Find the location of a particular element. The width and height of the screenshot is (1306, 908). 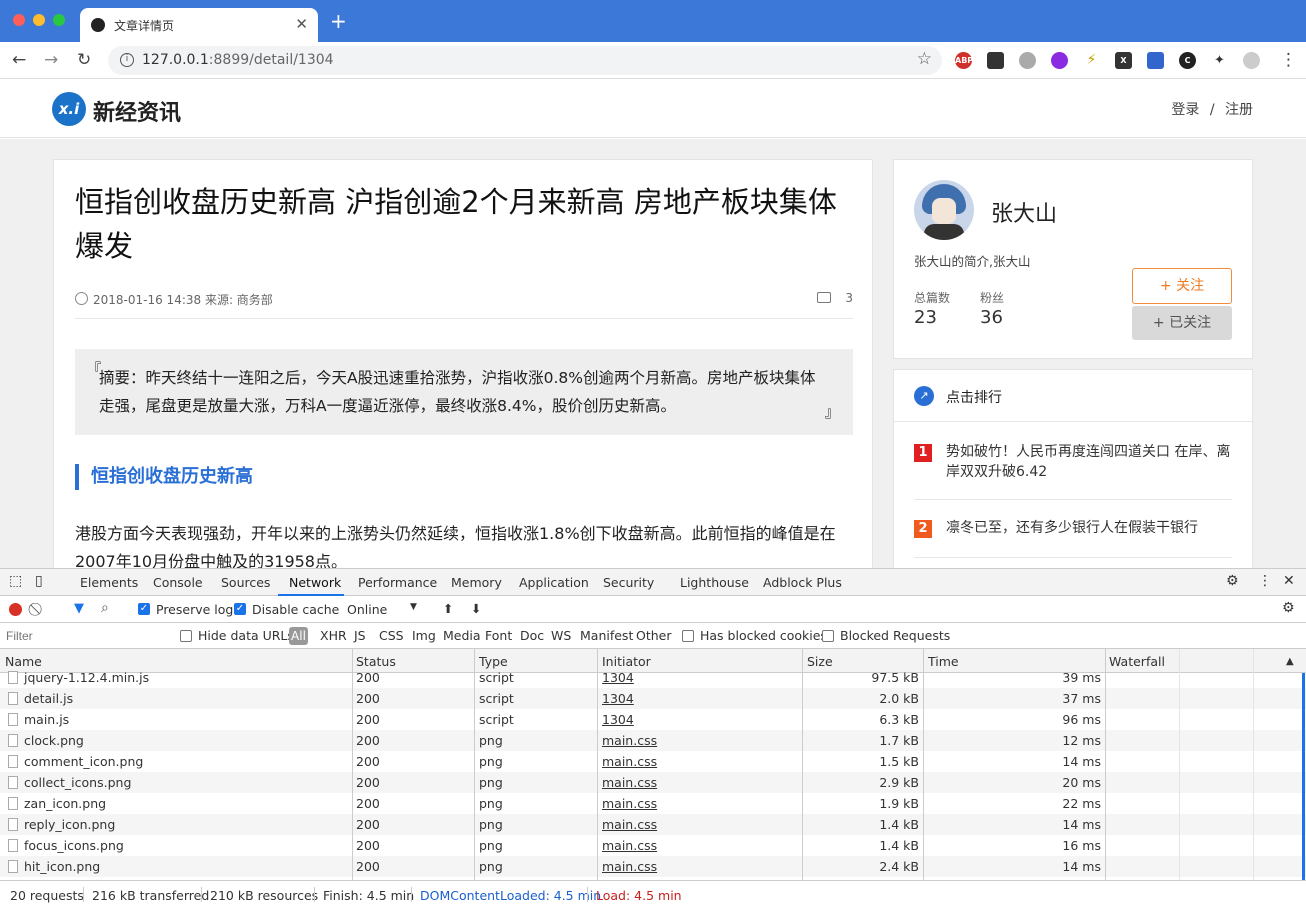

blocked-requests-checkbox is located at coordinates (828, 636).